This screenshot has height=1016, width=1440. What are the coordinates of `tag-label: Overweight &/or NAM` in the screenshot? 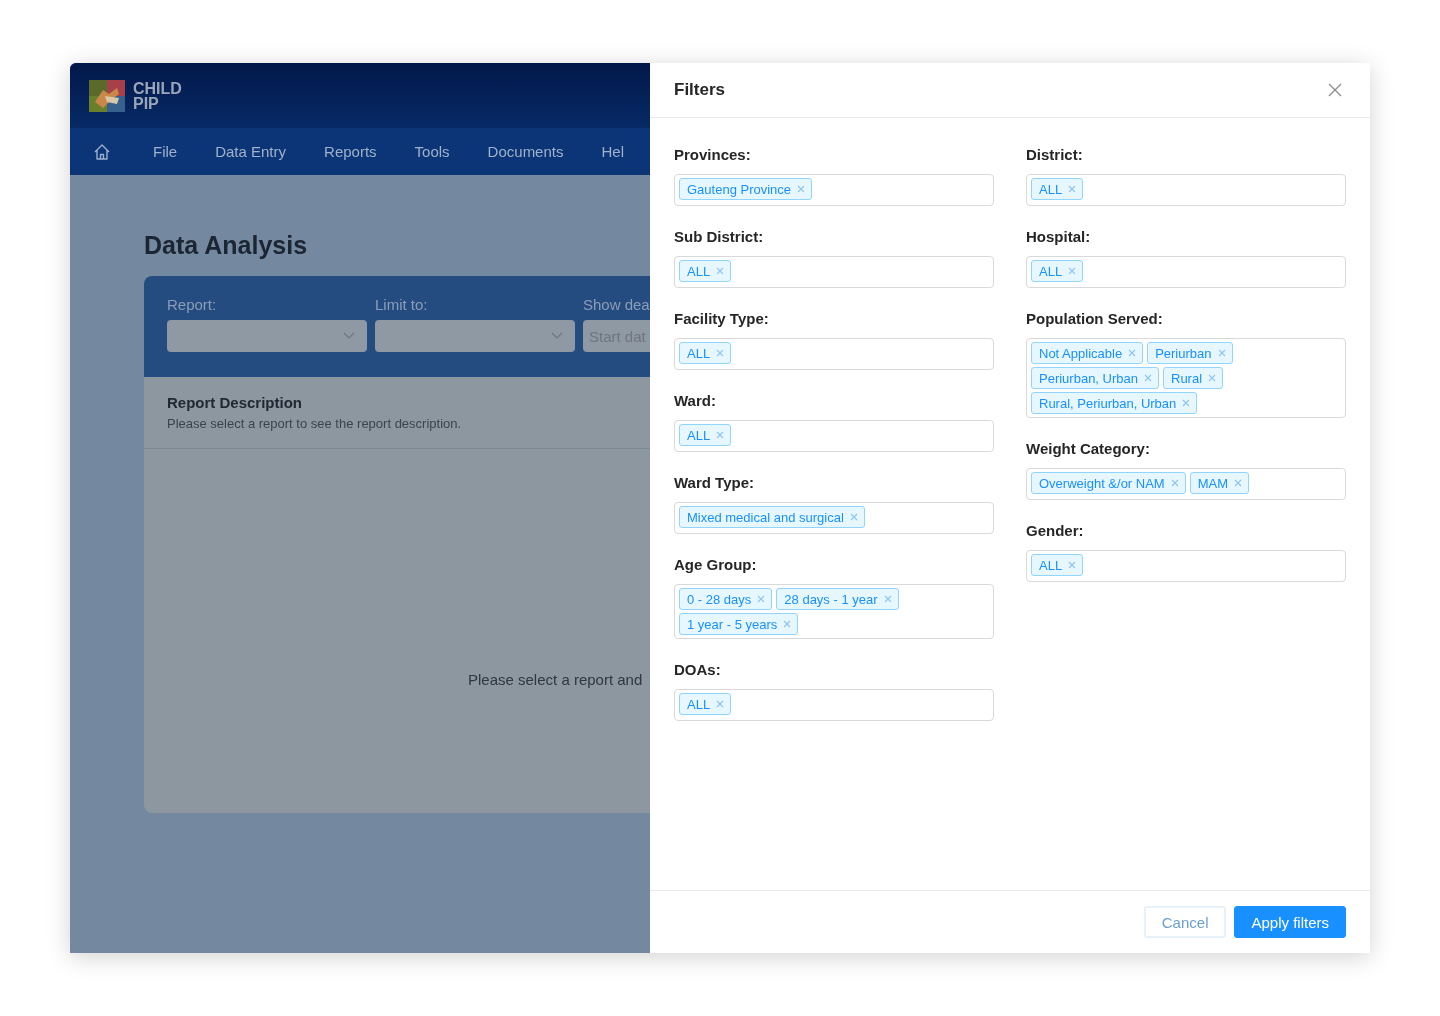 It's located at (1102, 483).